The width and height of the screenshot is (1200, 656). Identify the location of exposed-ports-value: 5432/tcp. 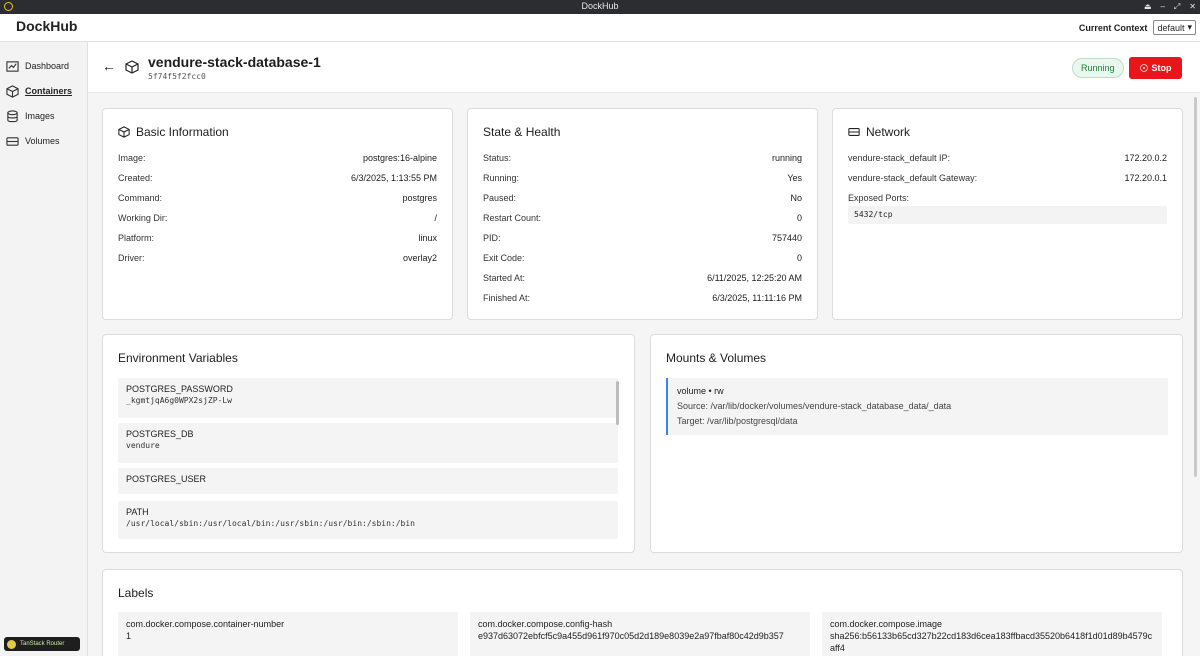
(1007, 215).